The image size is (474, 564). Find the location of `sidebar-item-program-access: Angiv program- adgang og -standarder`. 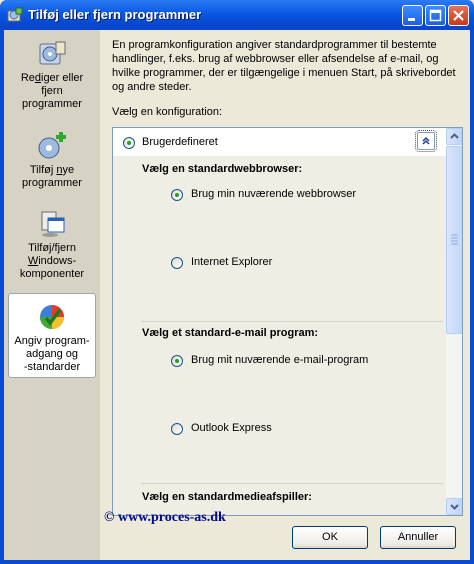

sidebar-item-program-access: Angiv program- adgang og -standarder is located at coordinates (52, 335).